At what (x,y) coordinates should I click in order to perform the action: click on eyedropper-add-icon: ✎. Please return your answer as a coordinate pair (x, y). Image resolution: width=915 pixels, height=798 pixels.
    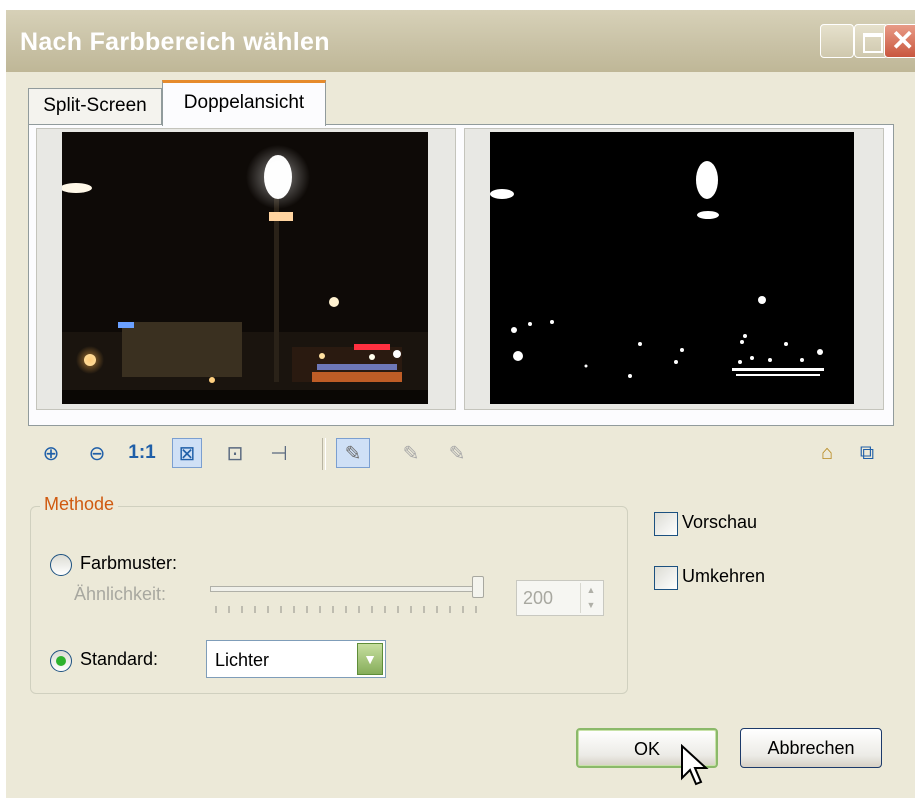
    Looking at the image, I should click on (411, 453).